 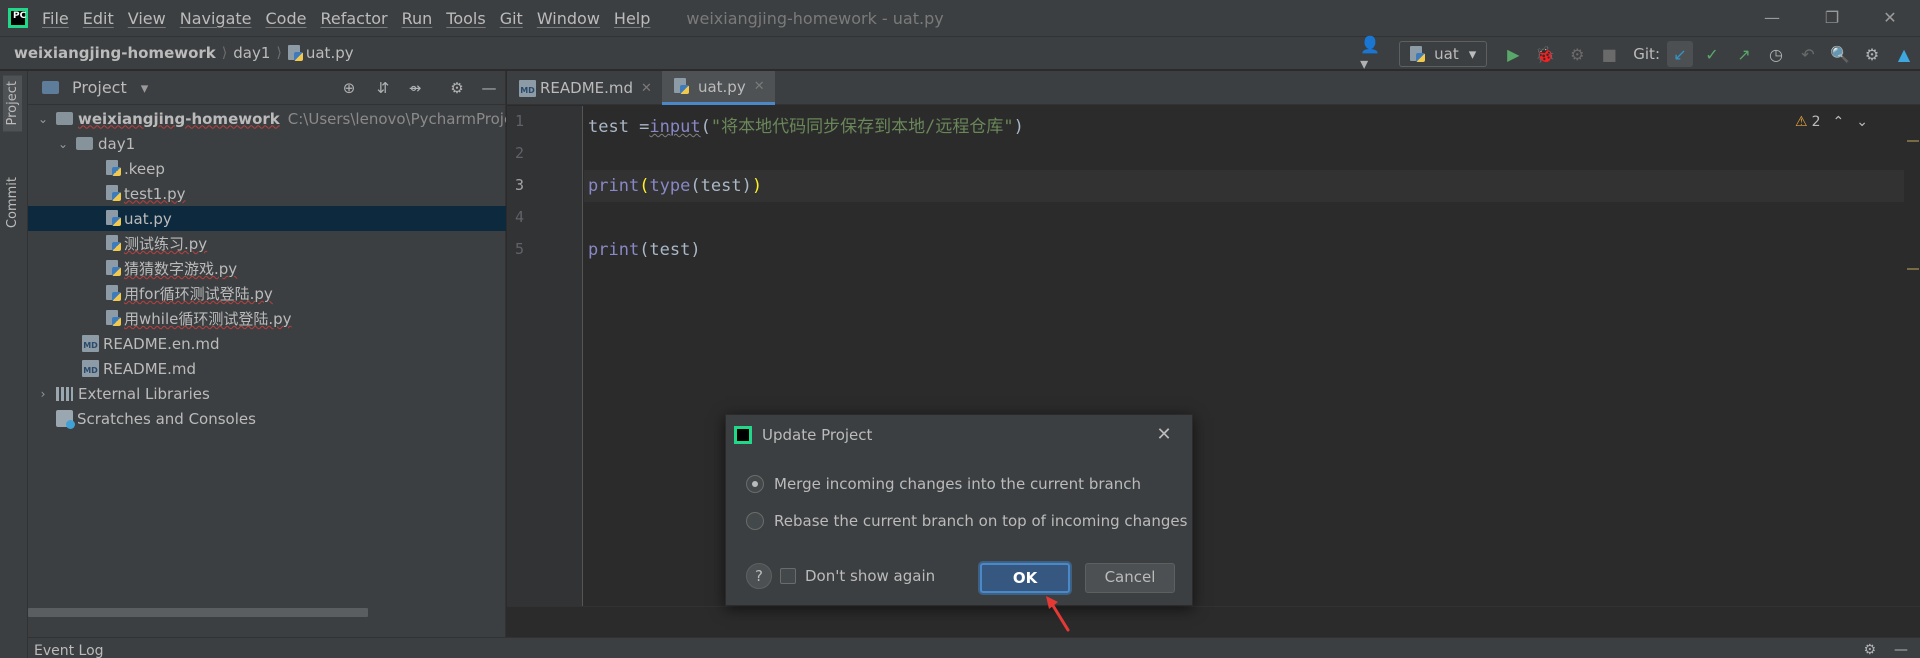 I want to click on tab-readme: MD README.md ✕, so click(x=584, y=88).